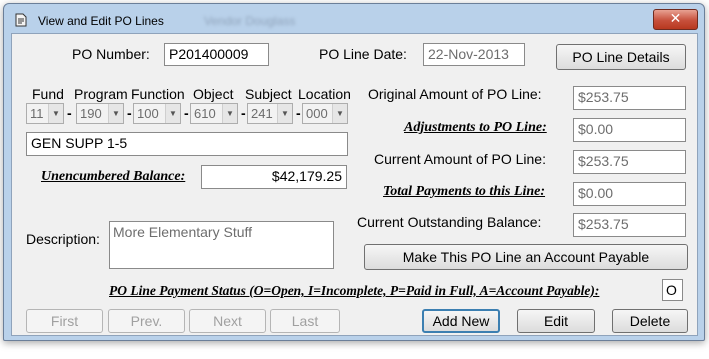 This screenshot has width=709, height=359. What do you see at coordinates (621, 57) in the screenshot?
I see `po-line-details-button: PO Line Details` at bounding box center [621, 57].